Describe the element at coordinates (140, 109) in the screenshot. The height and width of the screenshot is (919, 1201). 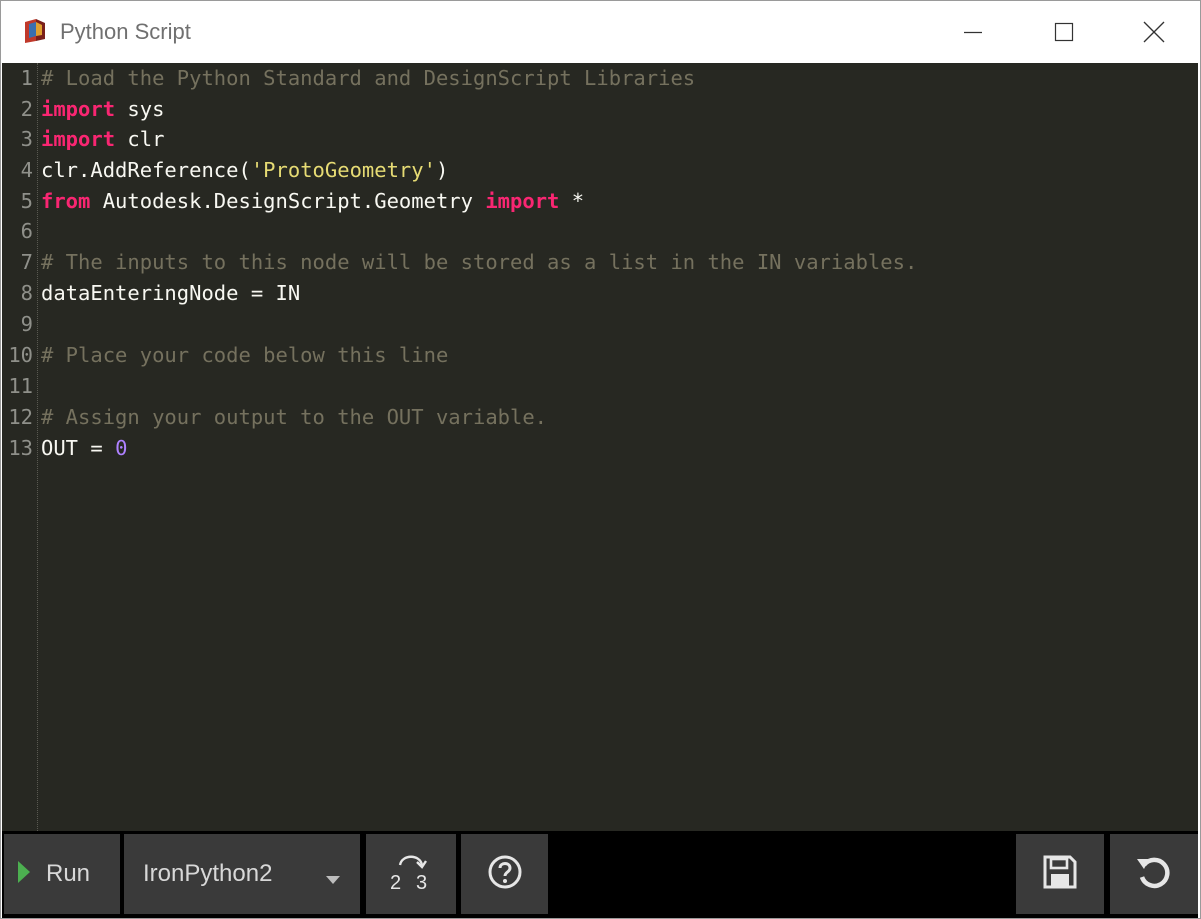
I see `code-token: sys` at that location.